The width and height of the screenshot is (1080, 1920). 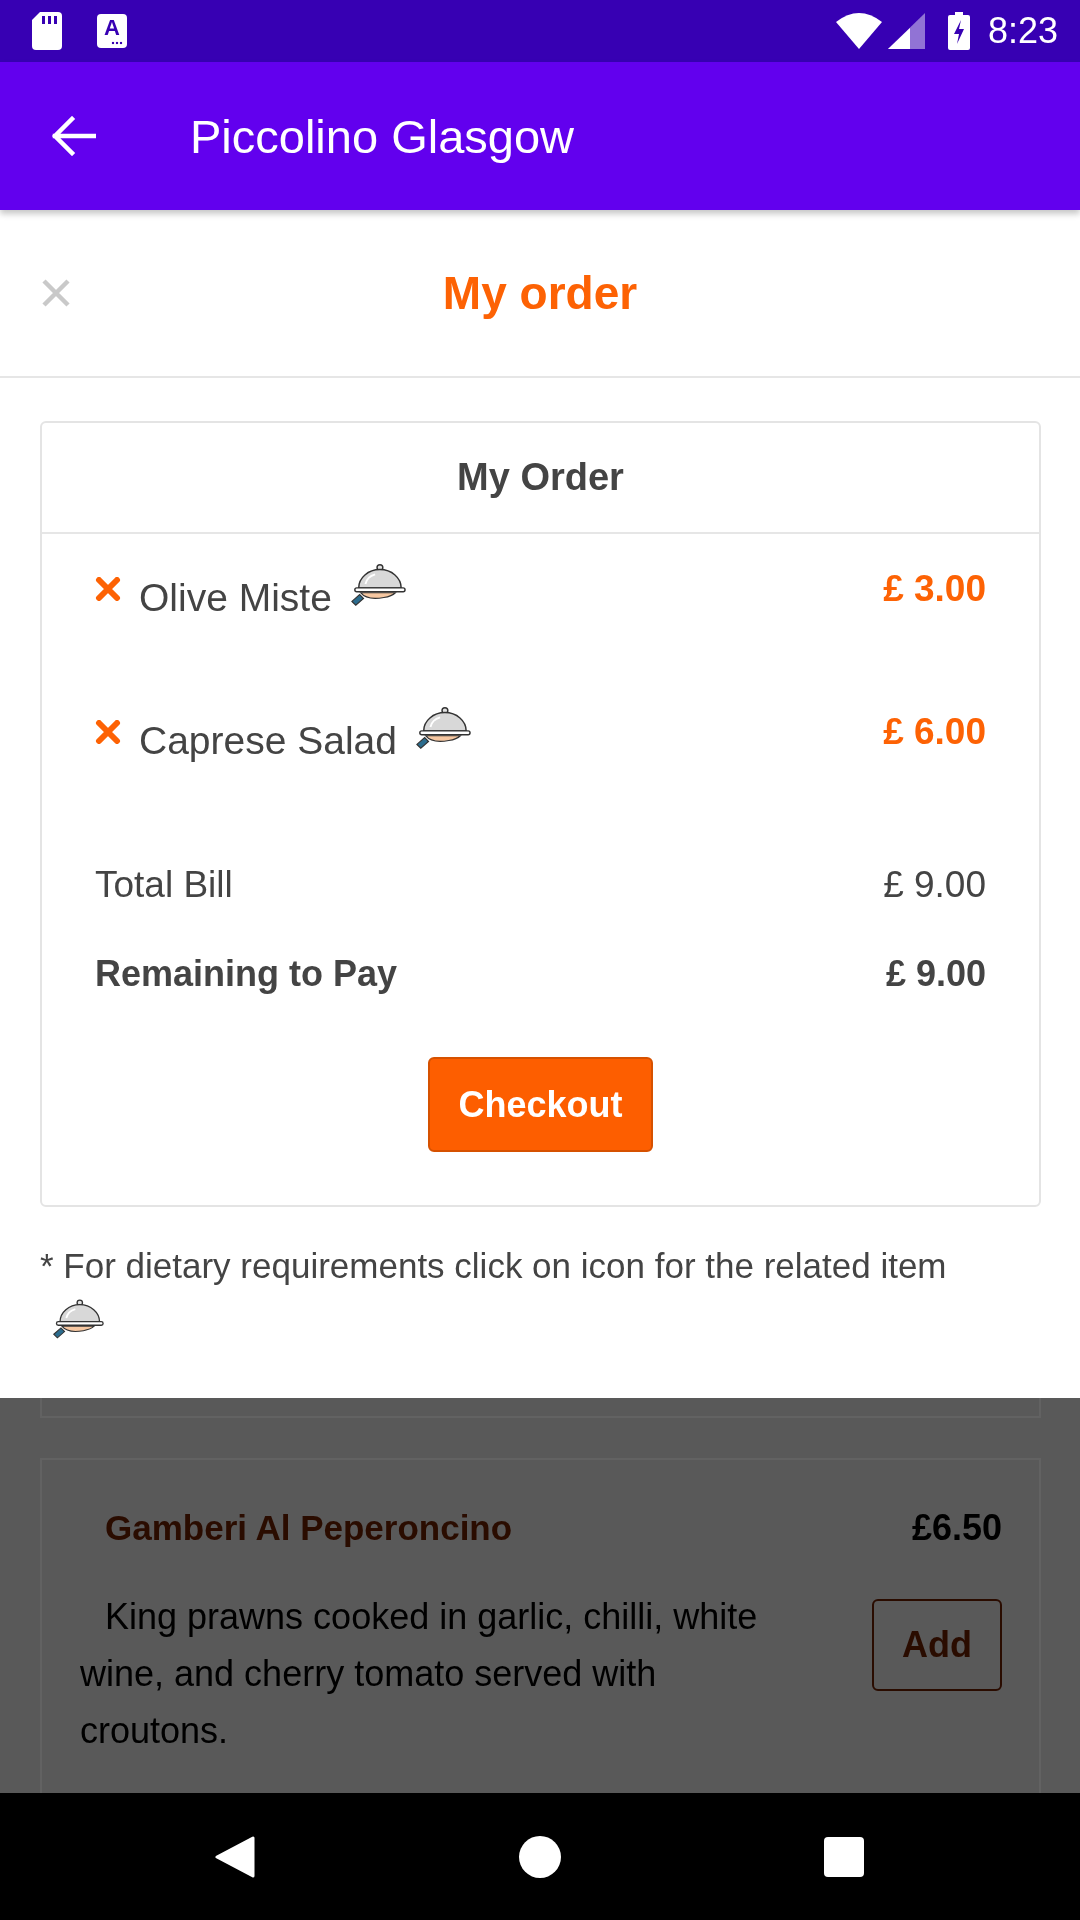 What do you see at coordinates (47, 31) in the screenshot?
I see `sd-card-icon` at bounding box center [47, 31].